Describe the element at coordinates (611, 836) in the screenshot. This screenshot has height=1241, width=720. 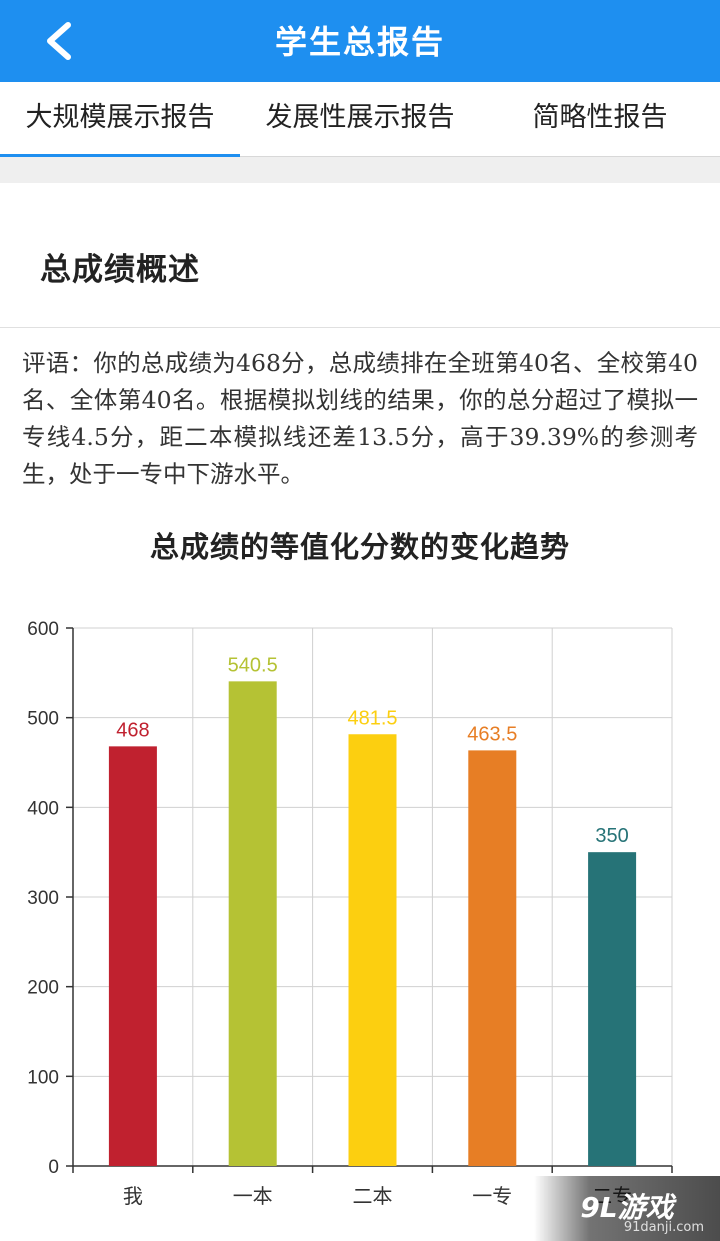
I see `bar-value-label: 350` at that location.